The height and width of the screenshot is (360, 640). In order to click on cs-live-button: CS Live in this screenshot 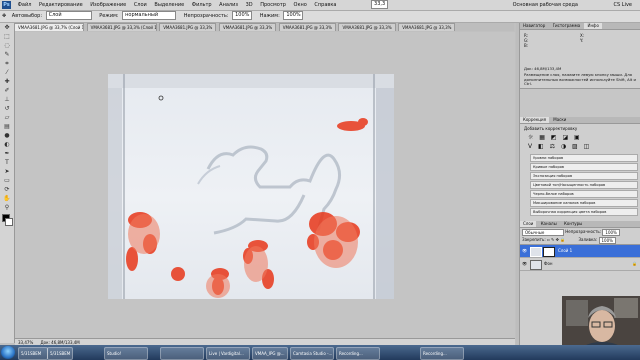, I will do `click(623, 5)`.